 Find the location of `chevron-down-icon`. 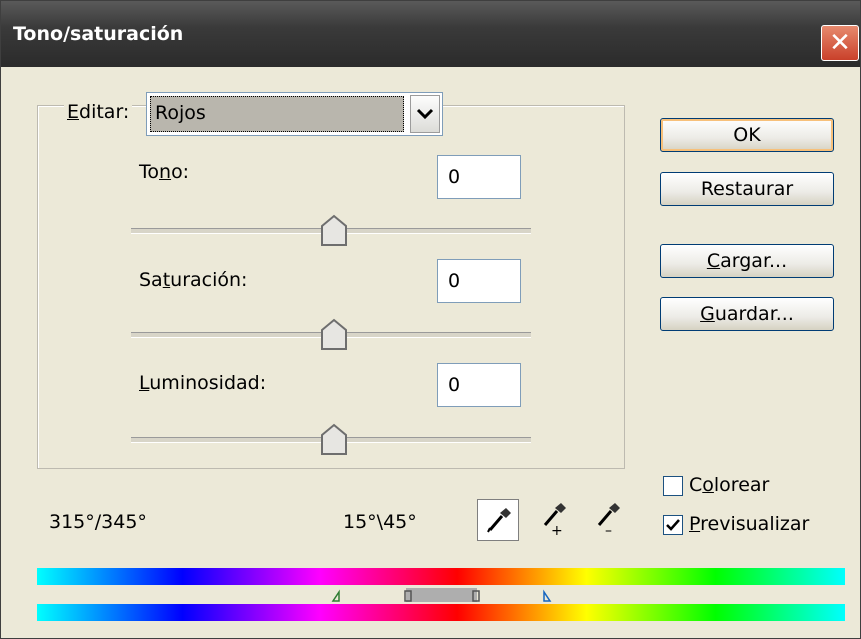

chevron-down-icon is located at coordinates (425, 114).